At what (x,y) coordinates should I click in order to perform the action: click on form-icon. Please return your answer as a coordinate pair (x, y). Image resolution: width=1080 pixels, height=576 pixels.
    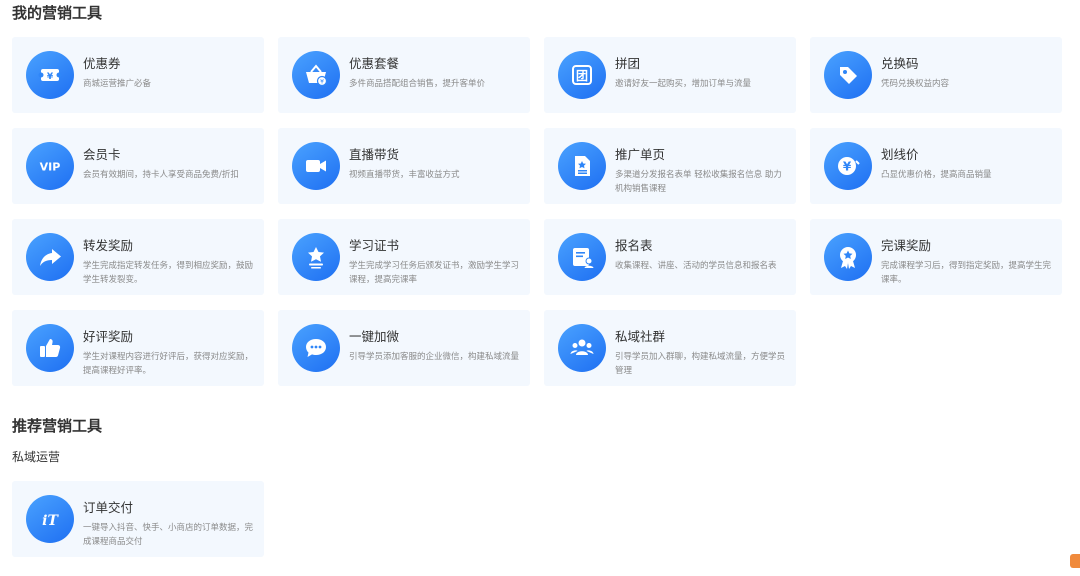
    Looking at the image, I should click on (582, 257).